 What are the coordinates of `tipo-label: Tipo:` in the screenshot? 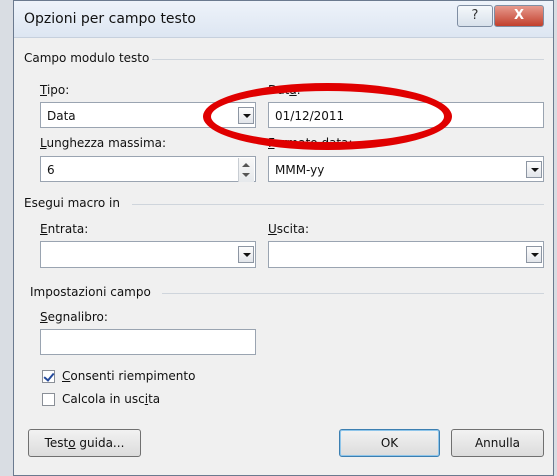 It's located at (55, 90).